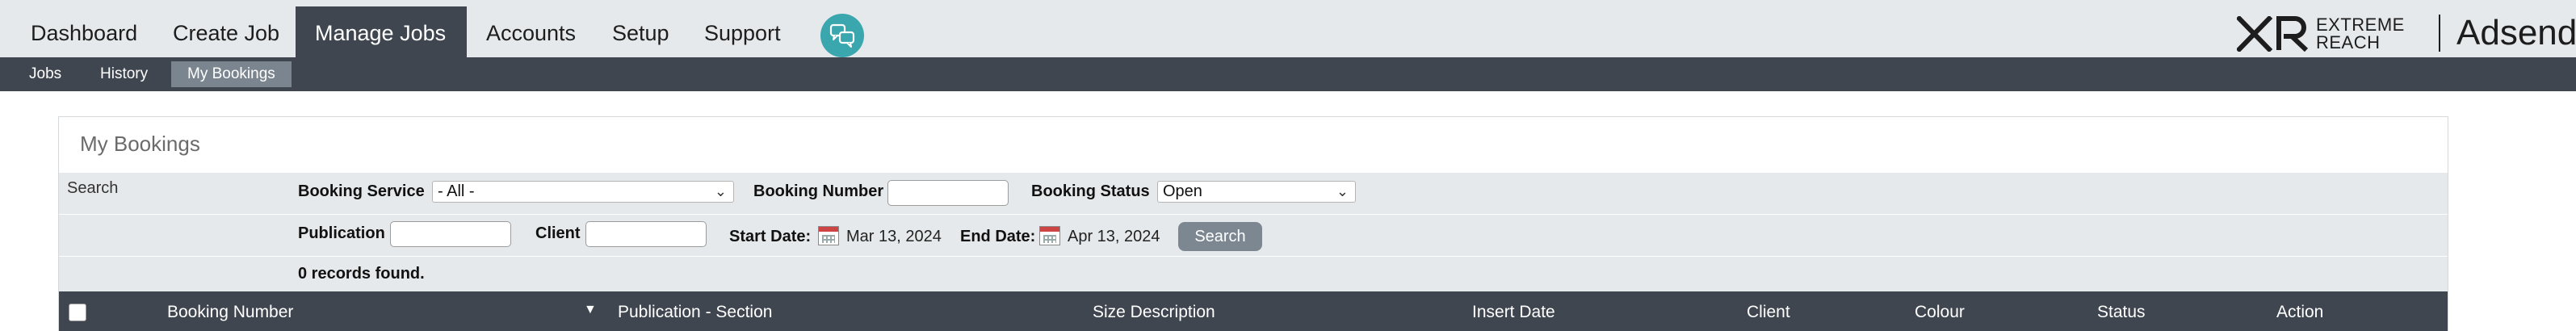  What do you see at coordinates (1049, 235) in the screenshot?
I see `end-date-calendar-icon` at bounding box center [1049, 235].